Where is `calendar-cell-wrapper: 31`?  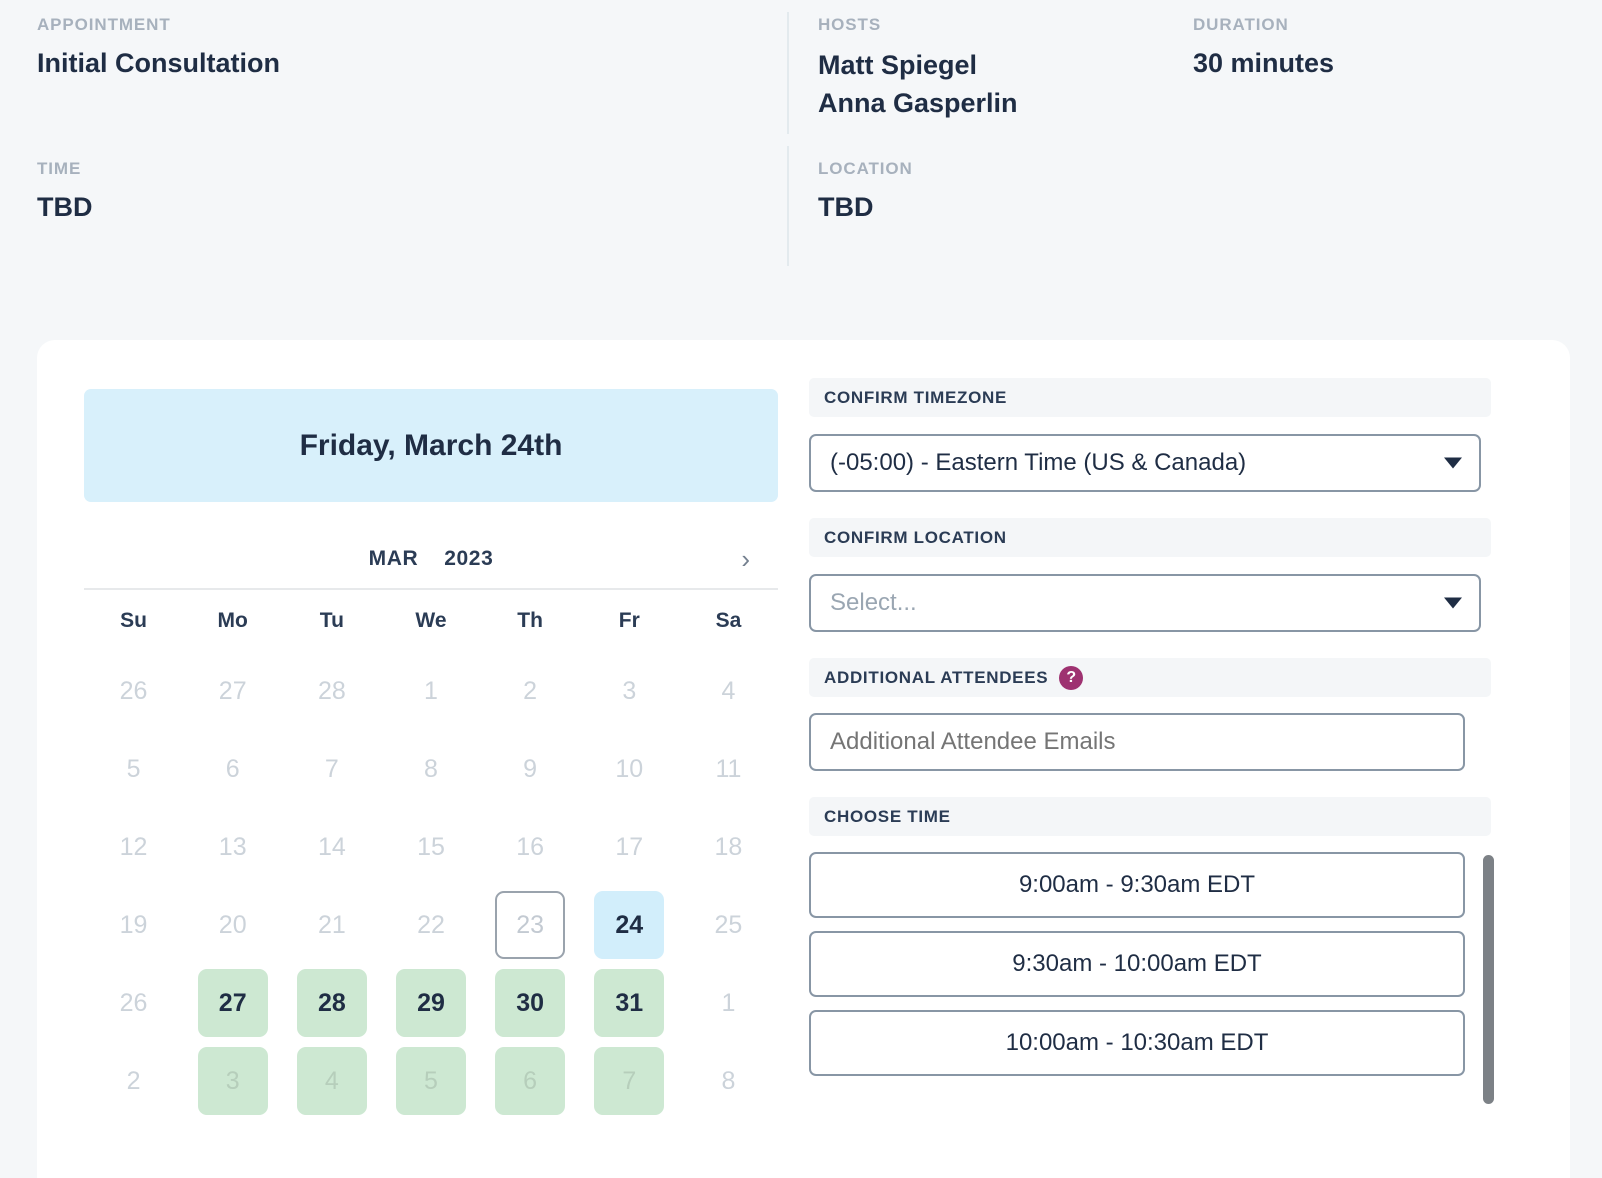
calendar-cell-wrapper: 31 is located at coordinates (629, 1003).